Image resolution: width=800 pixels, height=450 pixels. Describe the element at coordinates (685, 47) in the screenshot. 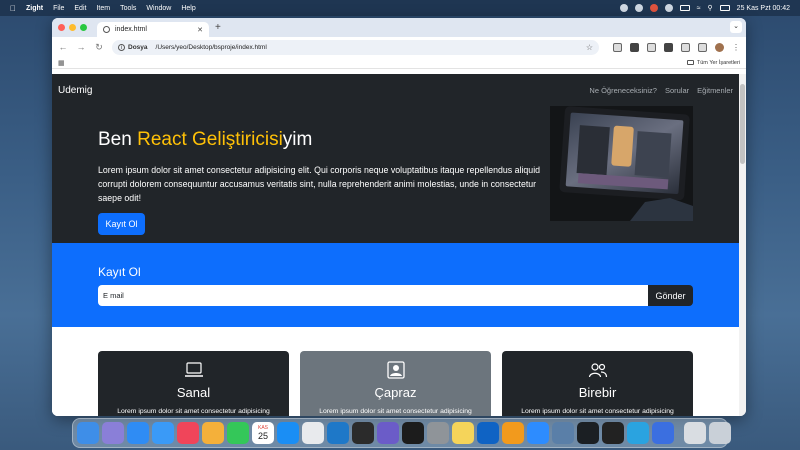

I see `puzzle-icon` at that location.